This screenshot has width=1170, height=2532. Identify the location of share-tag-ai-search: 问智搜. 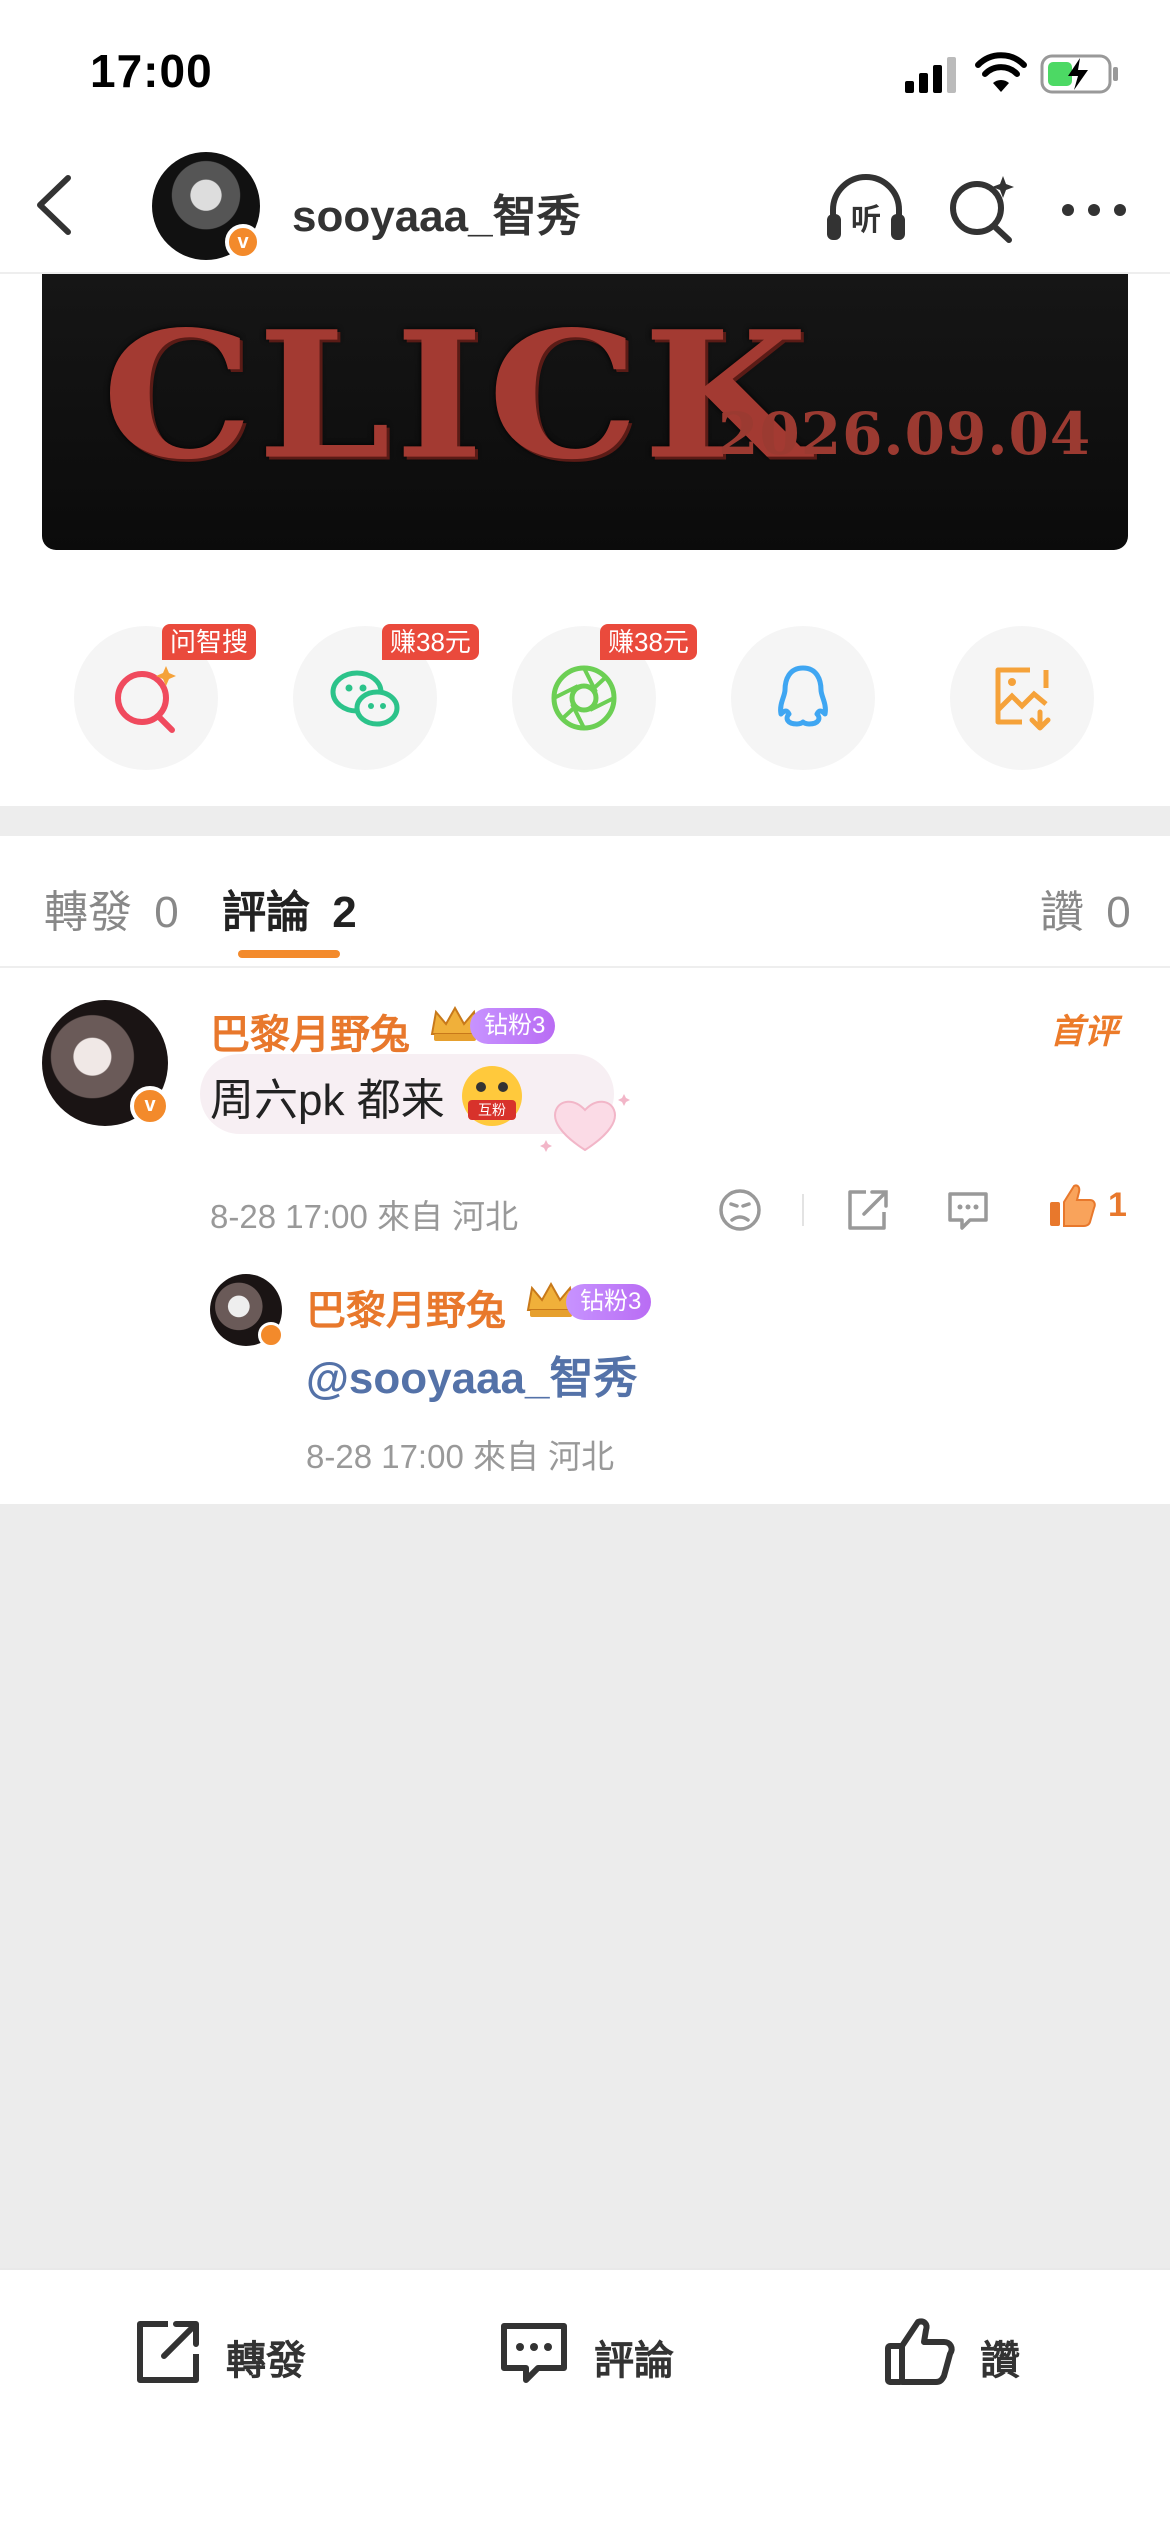
(209, 642).